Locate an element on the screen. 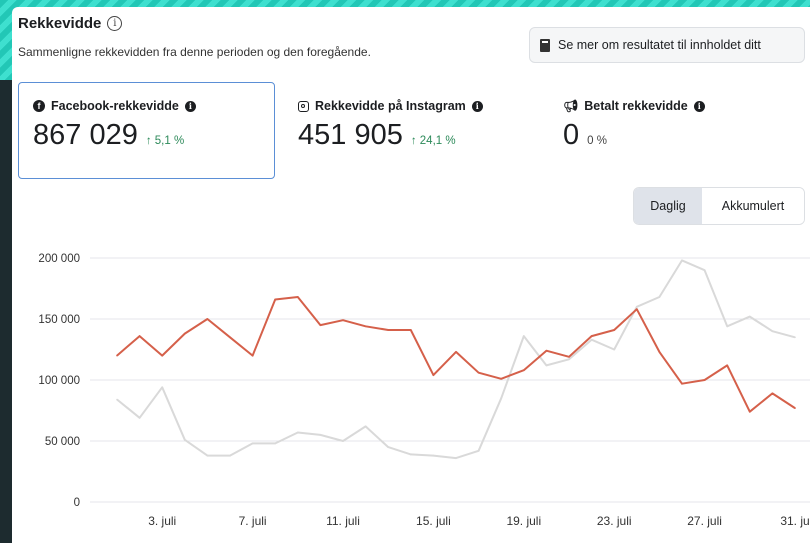  y-tick-label: 50 000 is located at coordinates (62, 442).